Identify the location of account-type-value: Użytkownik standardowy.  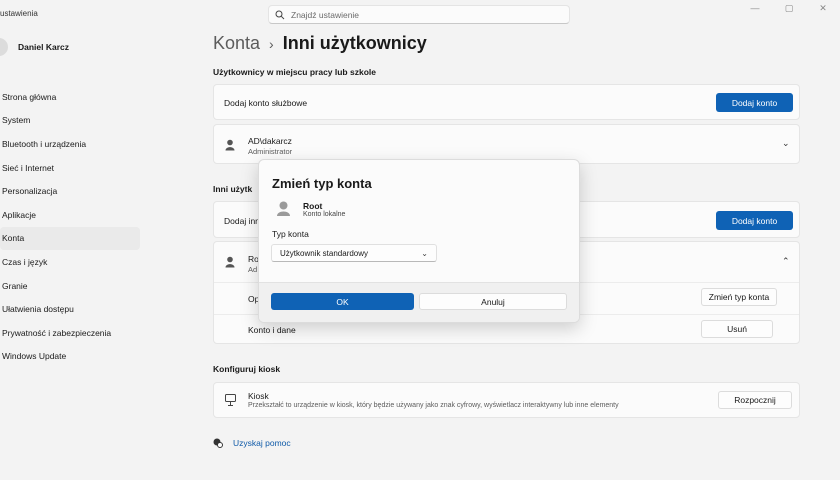
(324, 253).